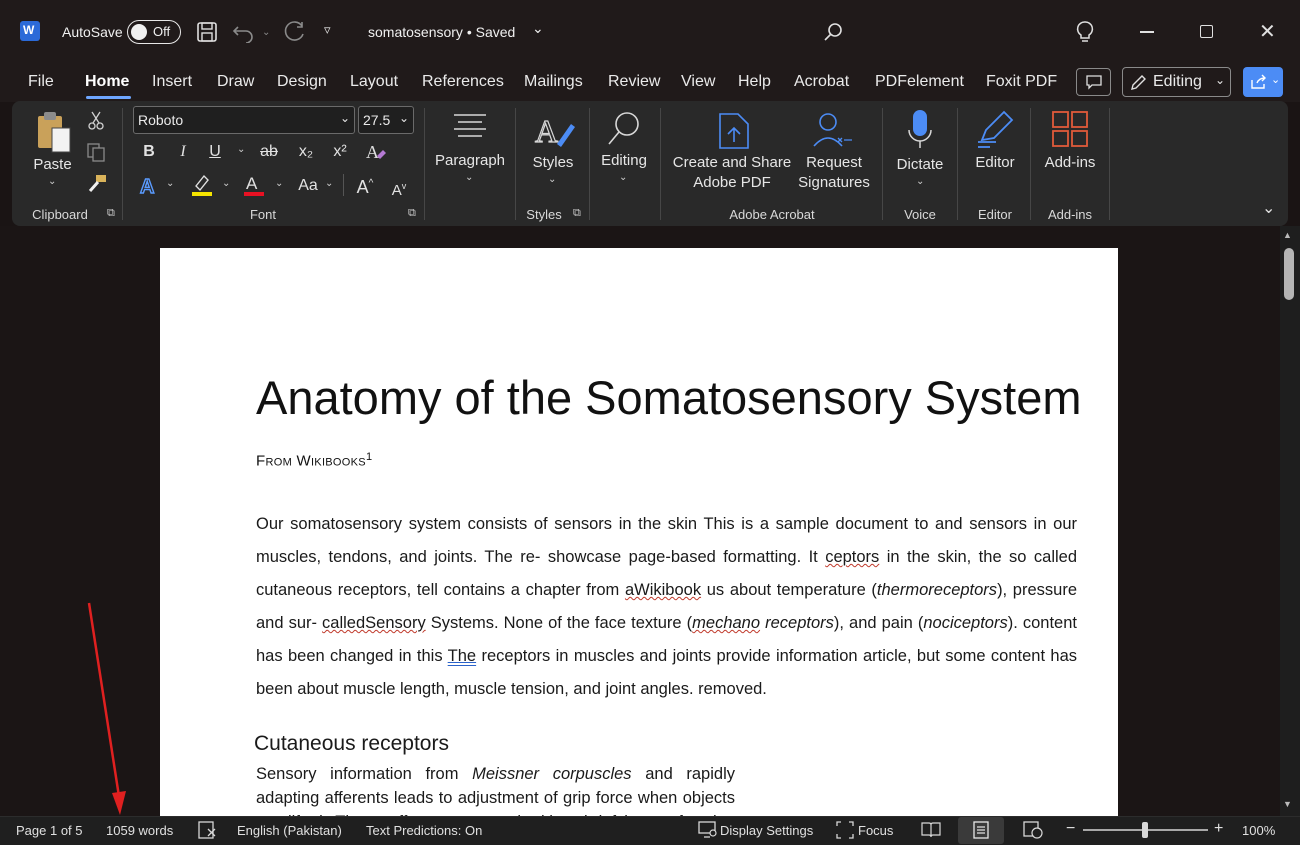 Image resolution: width=1300 pixels, height=845 pixels. Describe the element at coordinates (424, 830) in the screenshot. I see `text-predictions-status: Text Predictions: On` at that location.